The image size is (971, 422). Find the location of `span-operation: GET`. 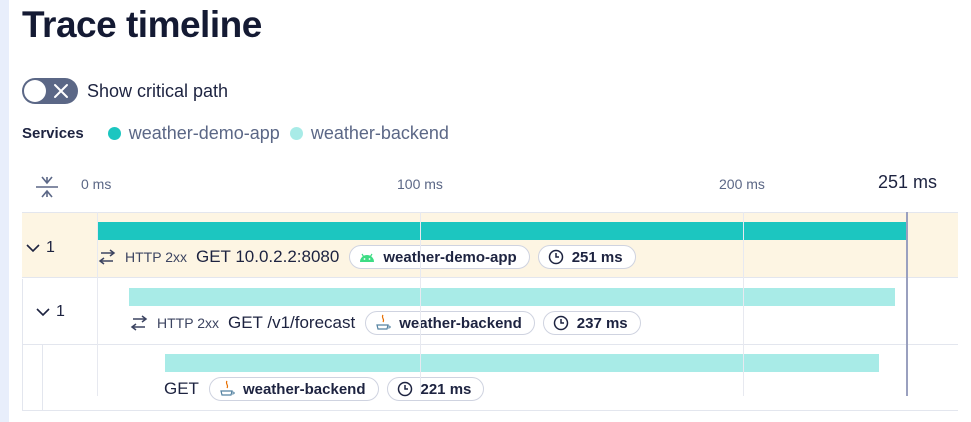

span-operation: GET is located at coordinates (181, 388).